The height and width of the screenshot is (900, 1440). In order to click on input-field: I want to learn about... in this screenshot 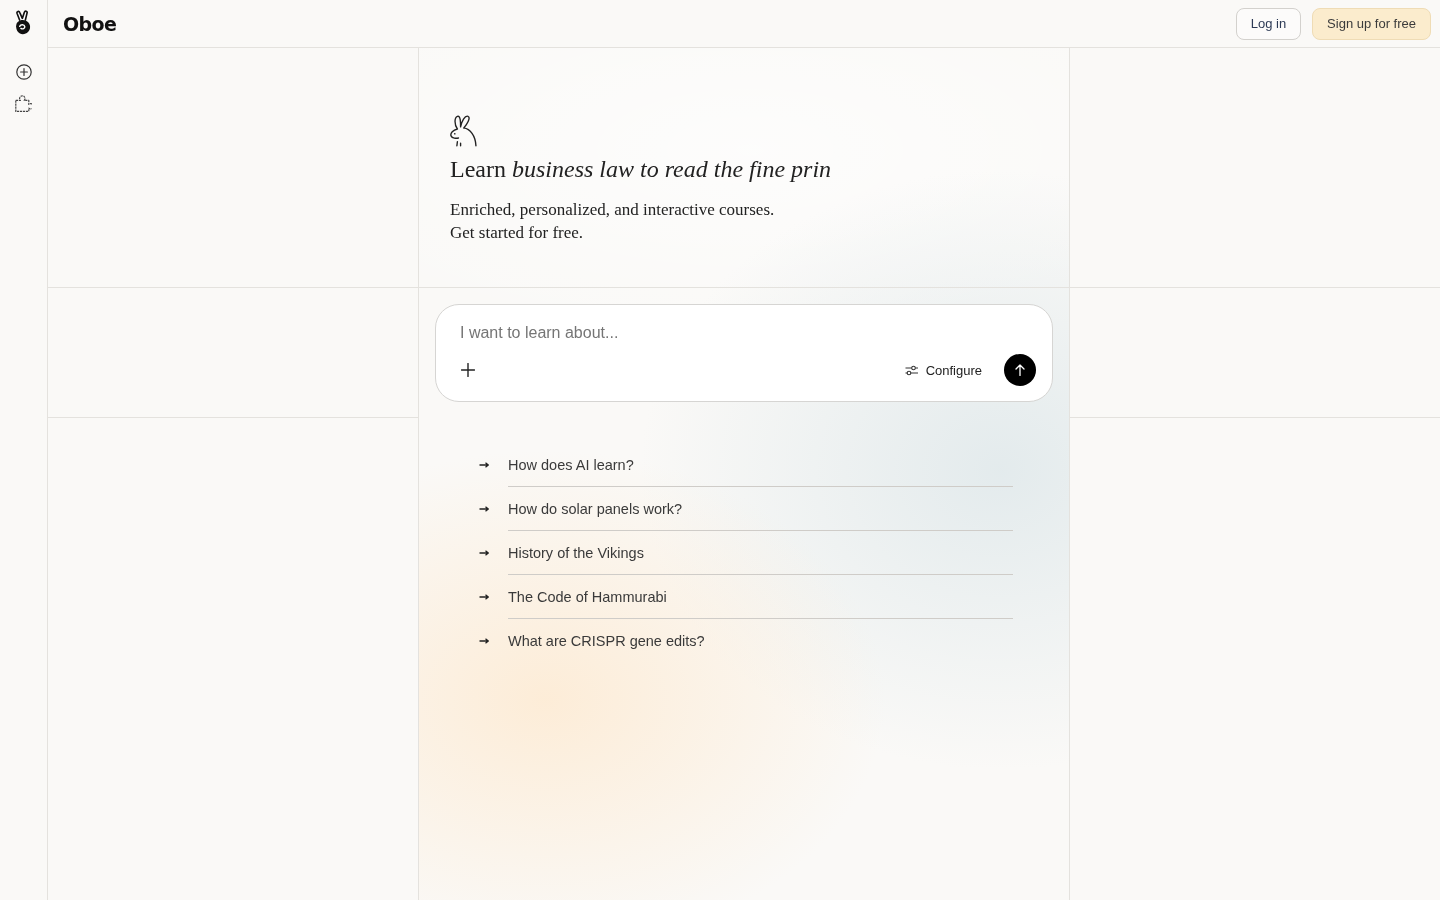, I will do `click(640, 333)`.